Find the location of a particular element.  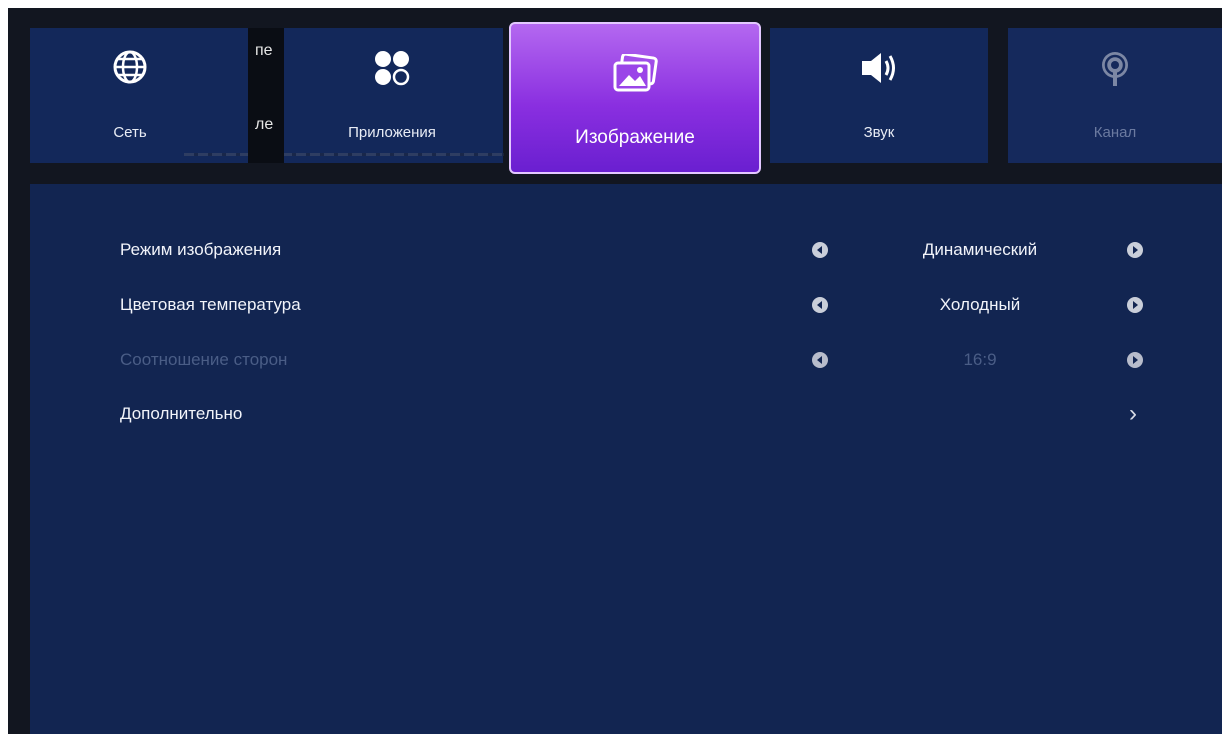

globe-icon is located at coordinates (130, 67).